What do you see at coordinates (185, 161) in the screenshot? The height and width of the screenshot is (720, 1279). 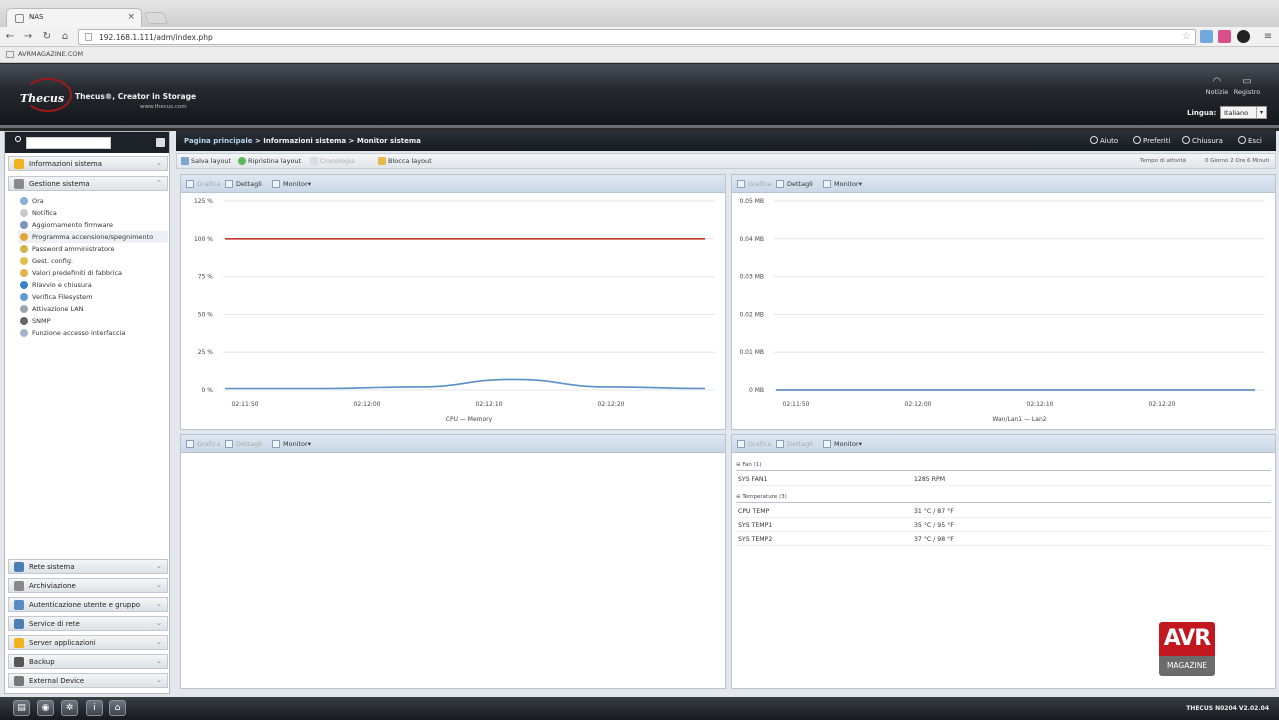 I see `save-icon` at bounding box center [185, 161].